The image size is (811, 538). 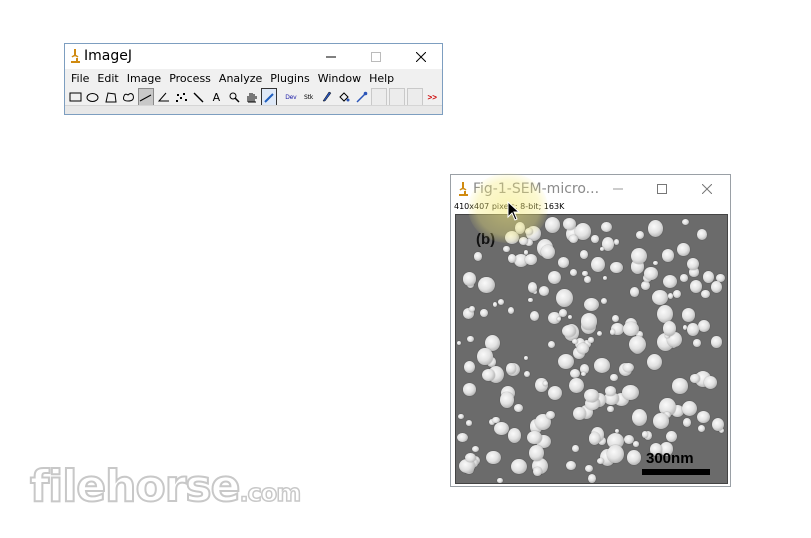 I want to click on scale-bar, so click(x=676, y=472).